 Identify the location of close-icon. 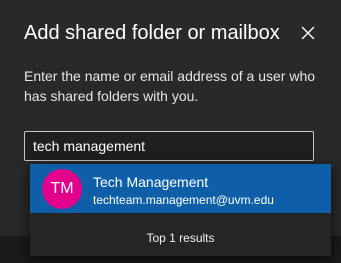
(308, 33).